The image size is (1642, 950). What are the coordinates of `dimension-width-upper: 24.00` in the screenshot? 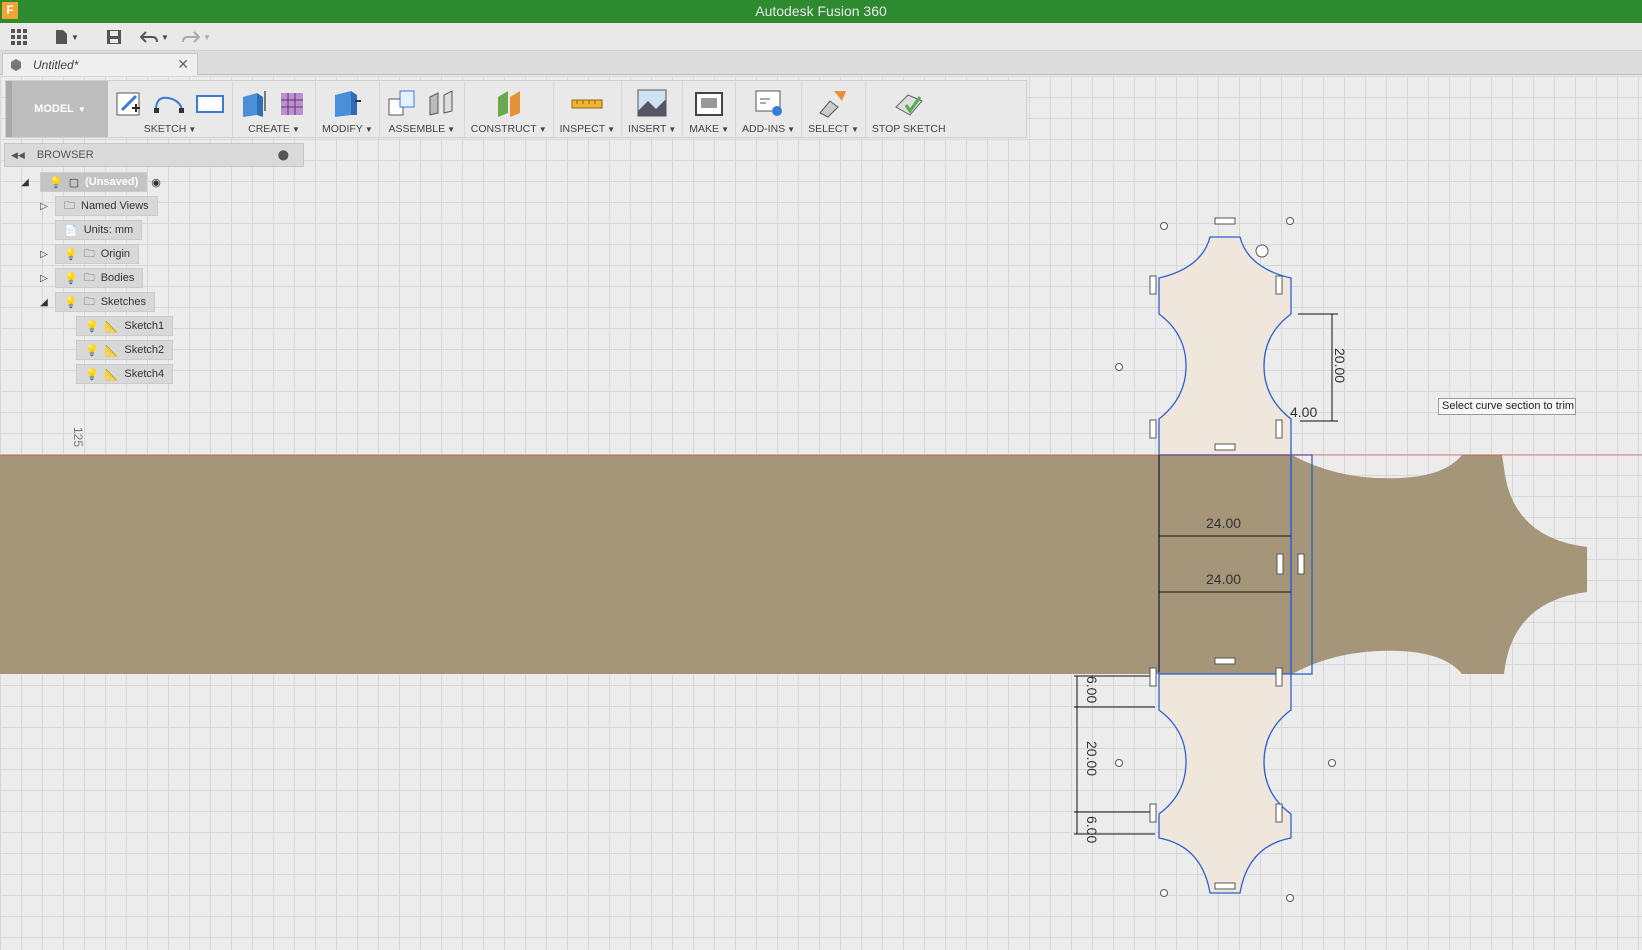 It's located at (1223, 523).